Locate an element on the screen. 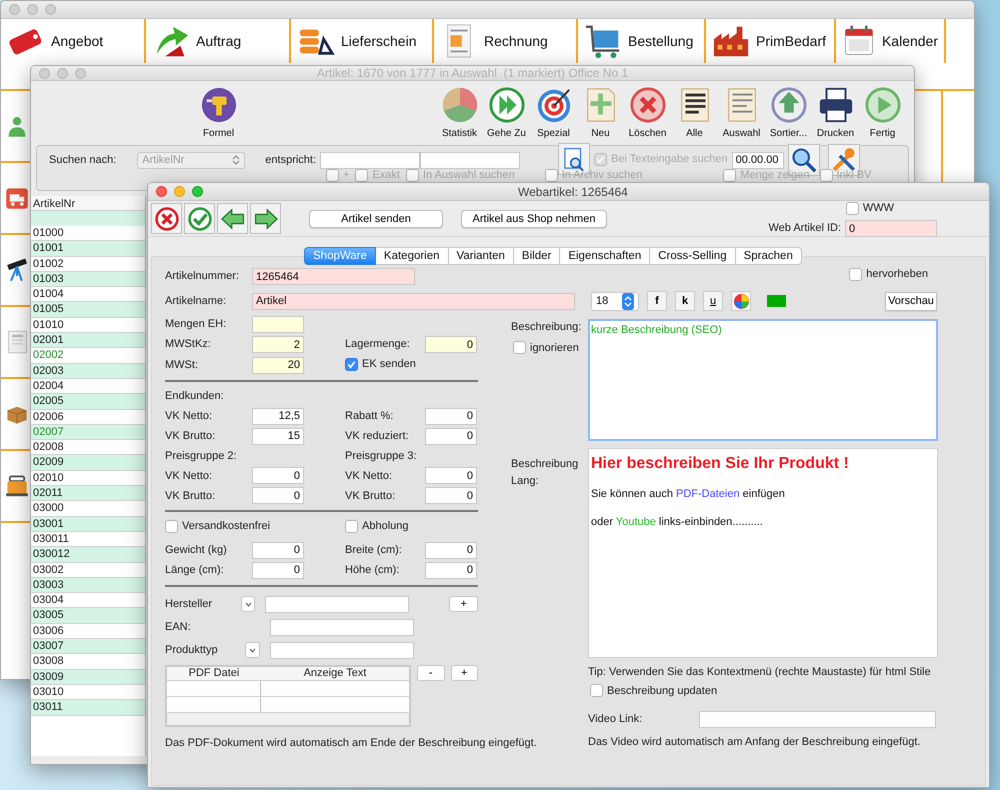  input-field: Artikel is located at coordinates (413, 301).